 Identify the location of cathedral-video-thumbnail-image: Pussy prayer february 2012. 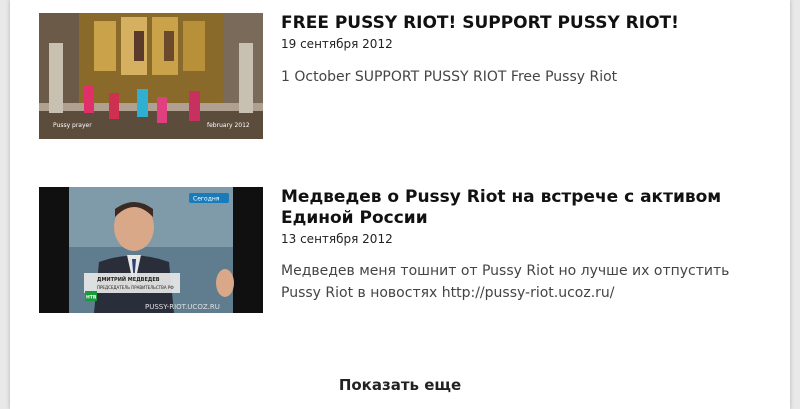
(151, 76).